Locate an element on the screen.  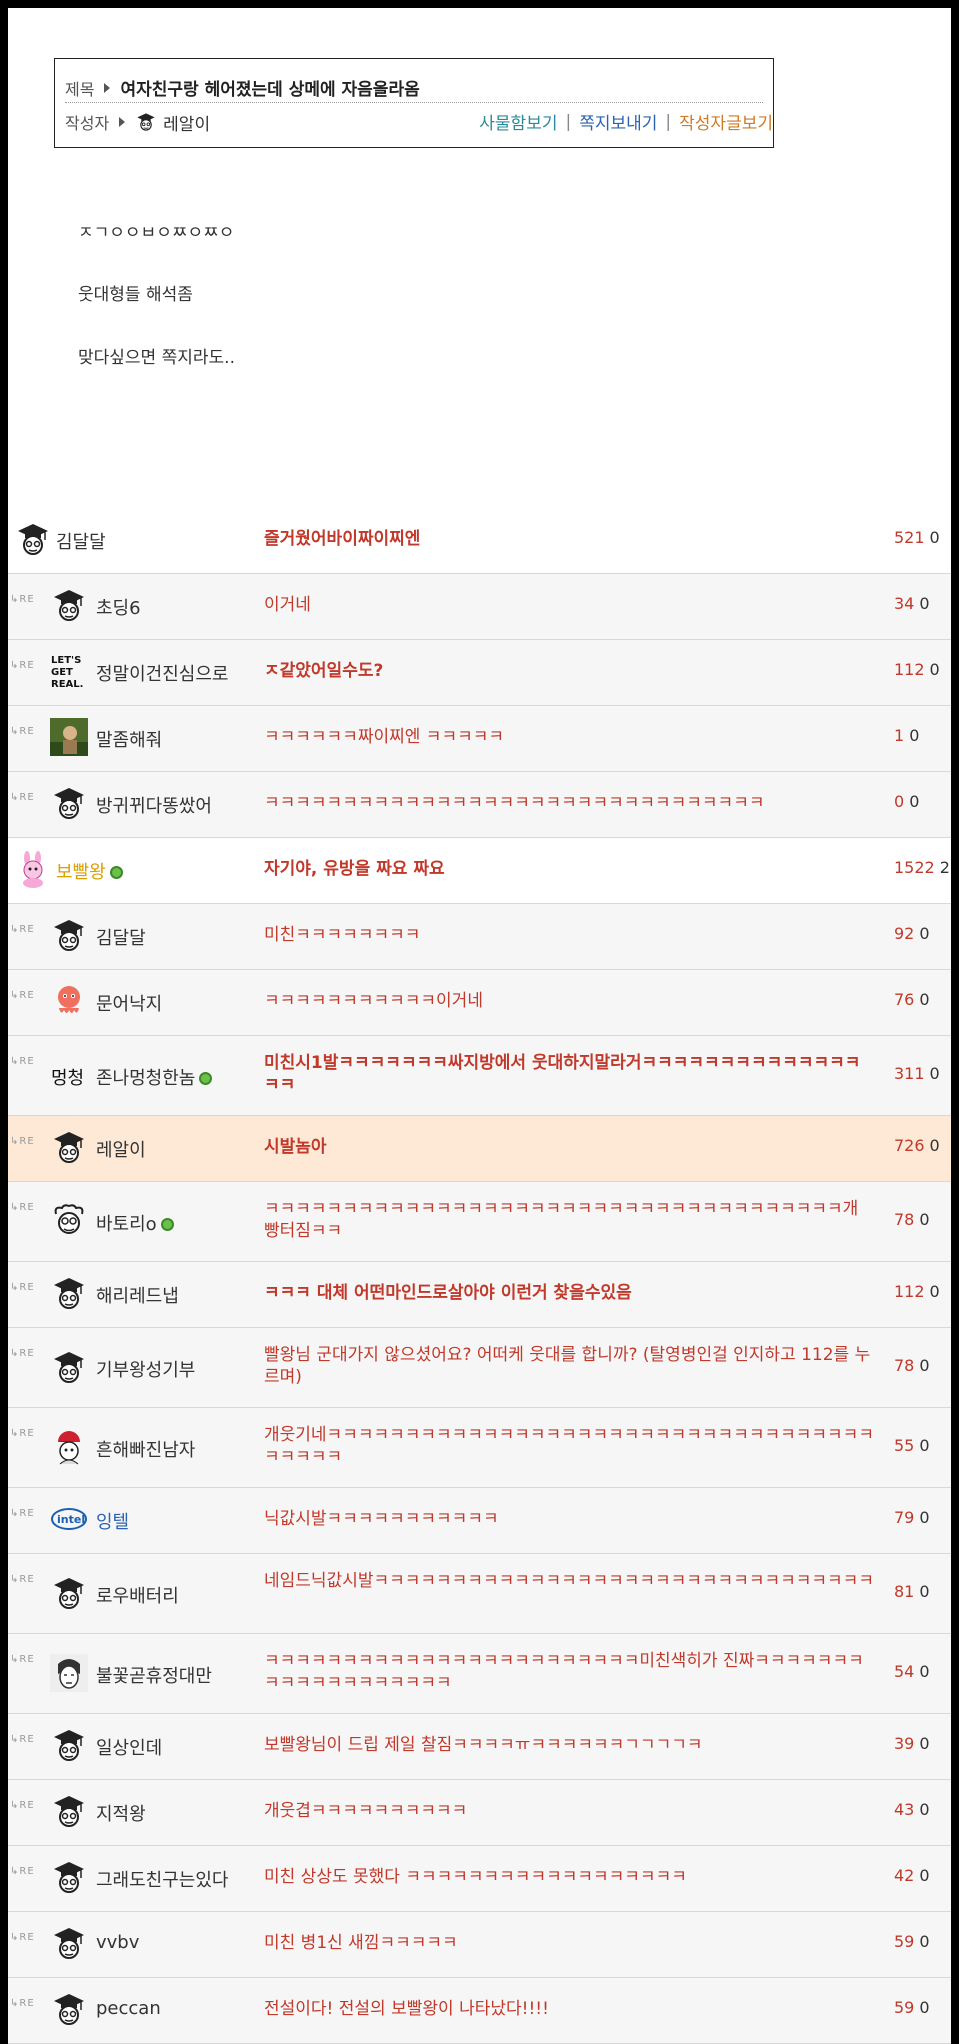
comment-author: 보빨왕 is located at coordinates (89, 871).